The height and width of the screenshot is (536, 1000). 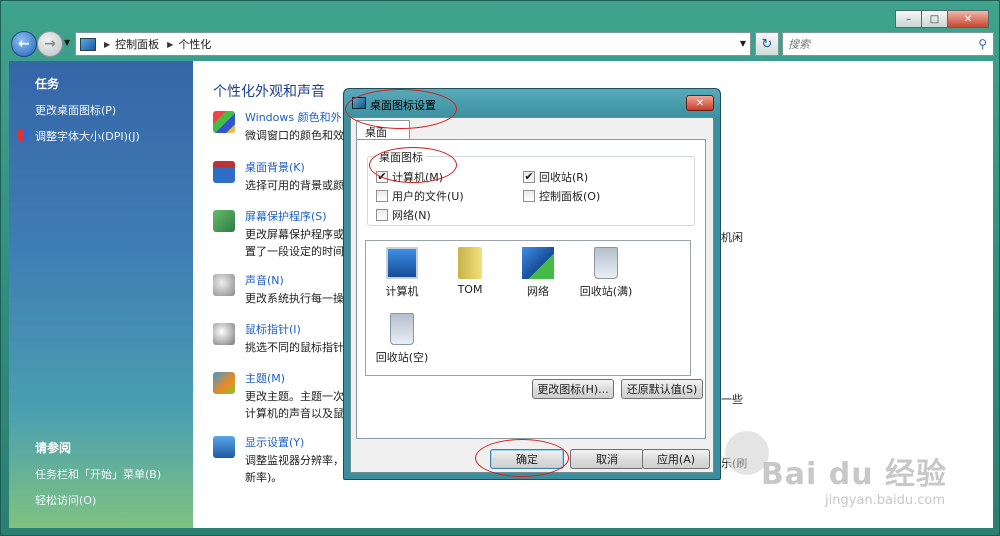 What do you see at coordinates (294, 347) in the screenshot?
I see `item-description: 挑选不同的鼠标指针` at bounding box center [294, 347].